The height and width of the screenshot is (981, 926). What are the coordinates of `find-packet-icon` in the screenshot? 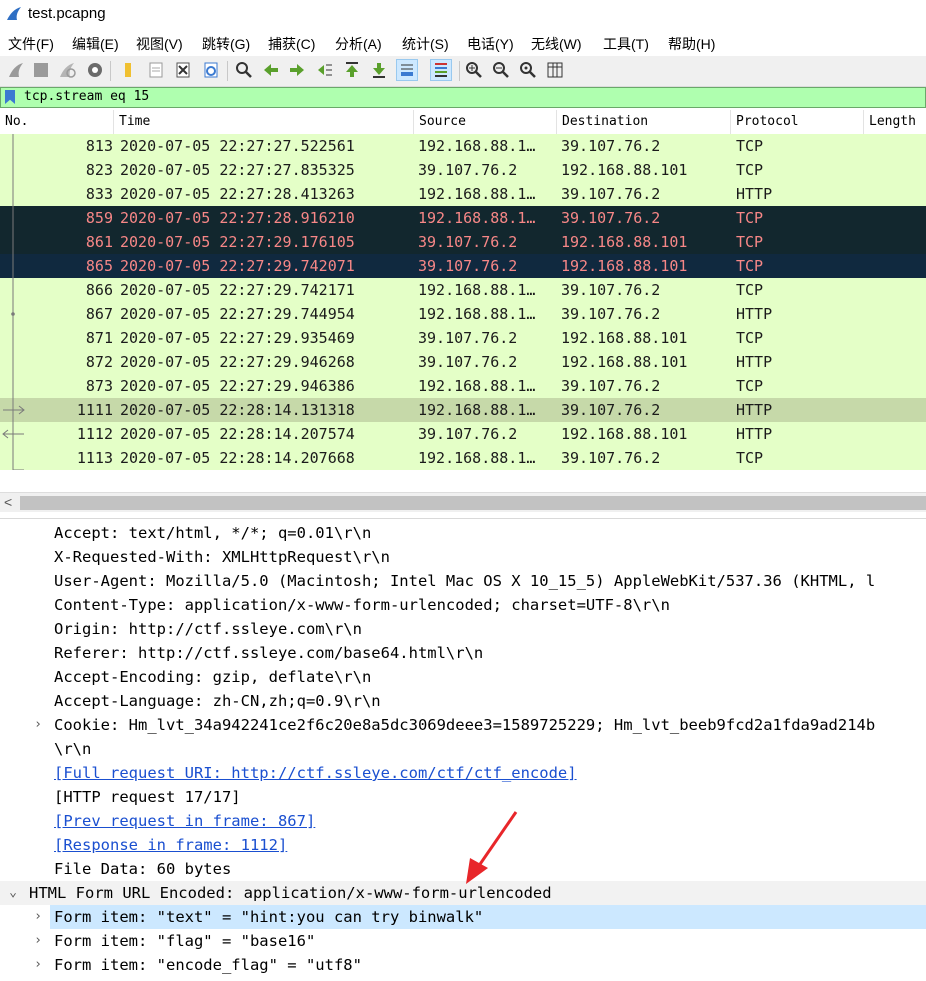 It's located at (244, 70).